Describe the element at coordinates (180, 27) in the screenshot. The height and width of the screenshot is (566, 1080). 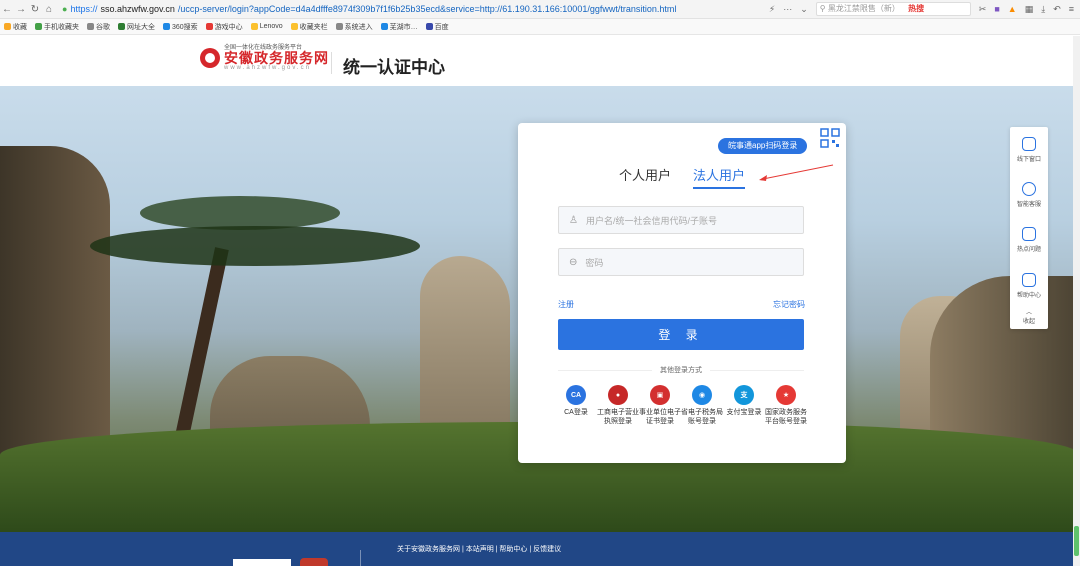
I see `bookmark-item: 360搜索` at that location.